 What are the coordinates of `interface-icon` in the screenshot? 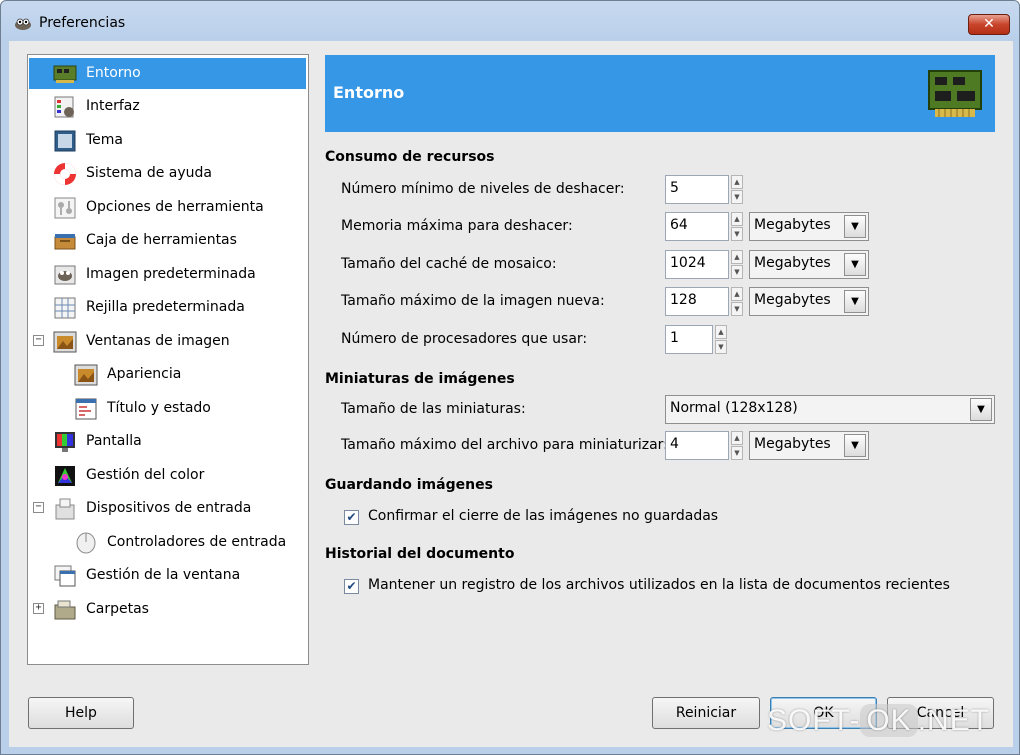 It's located at (64, 107).